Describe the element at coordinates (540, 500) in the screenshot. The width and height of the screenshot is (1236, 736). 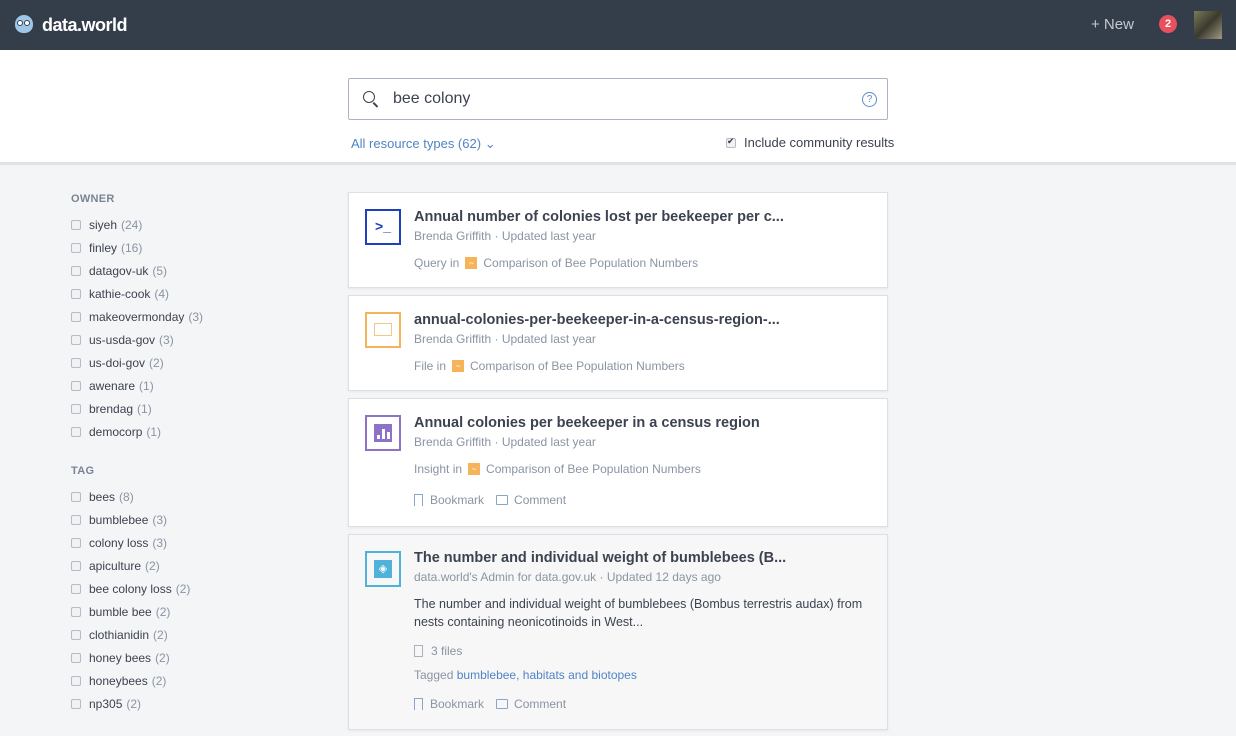
I see `comment-label: Comment` at that location.